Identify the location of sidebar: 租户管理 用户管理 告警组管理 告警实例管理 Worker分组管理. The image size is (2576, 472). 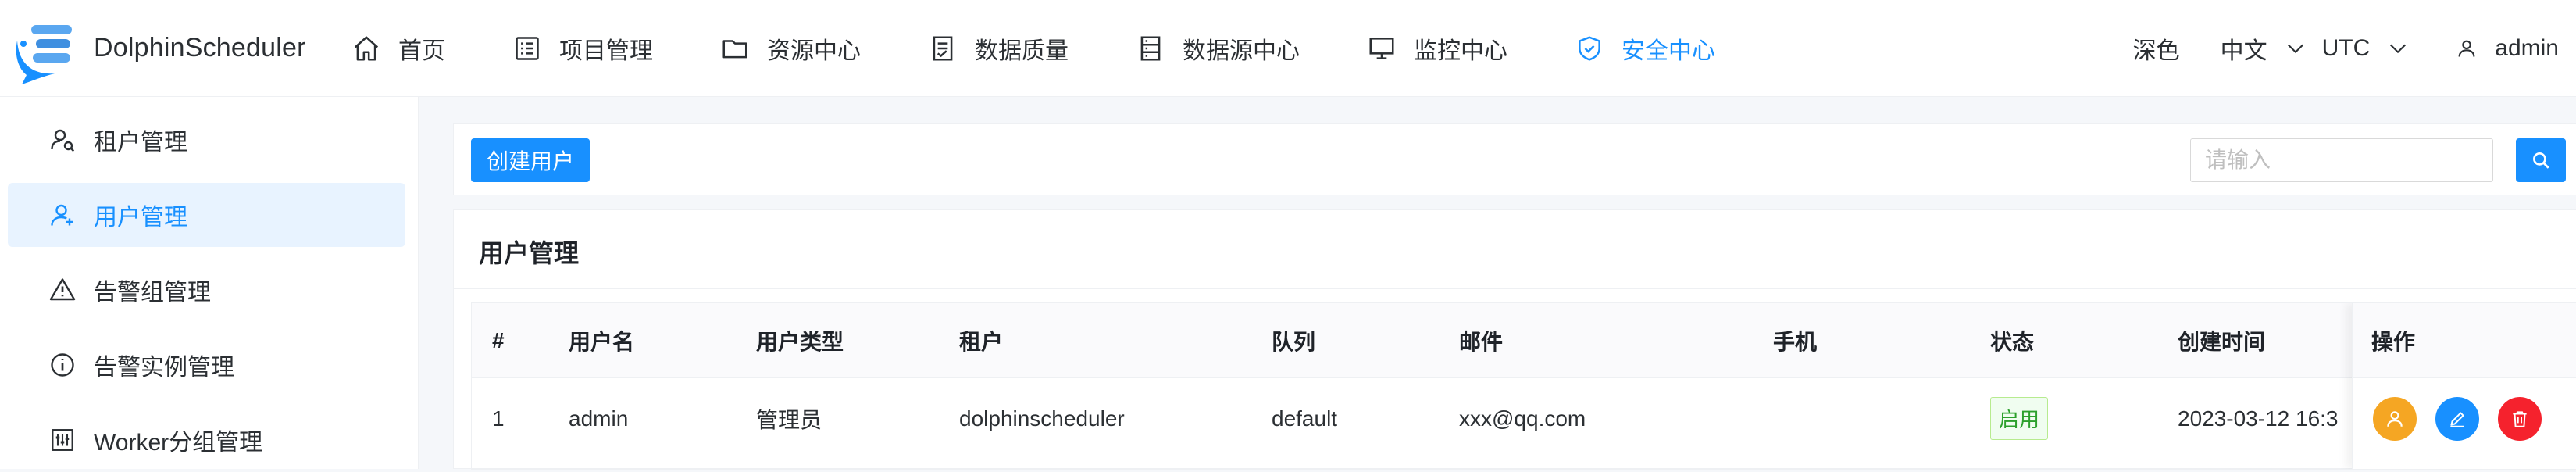
(209, 283).